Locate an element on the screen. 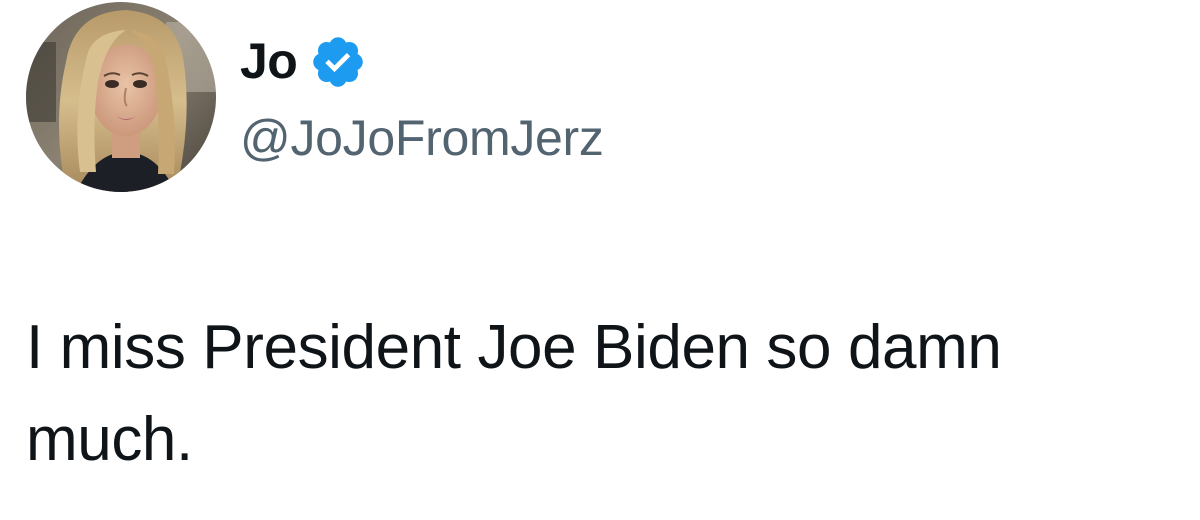 Image resolution: width=1200 pixels, height=520 pixels. verified-badge-icon is located at coordinates (338, 62).